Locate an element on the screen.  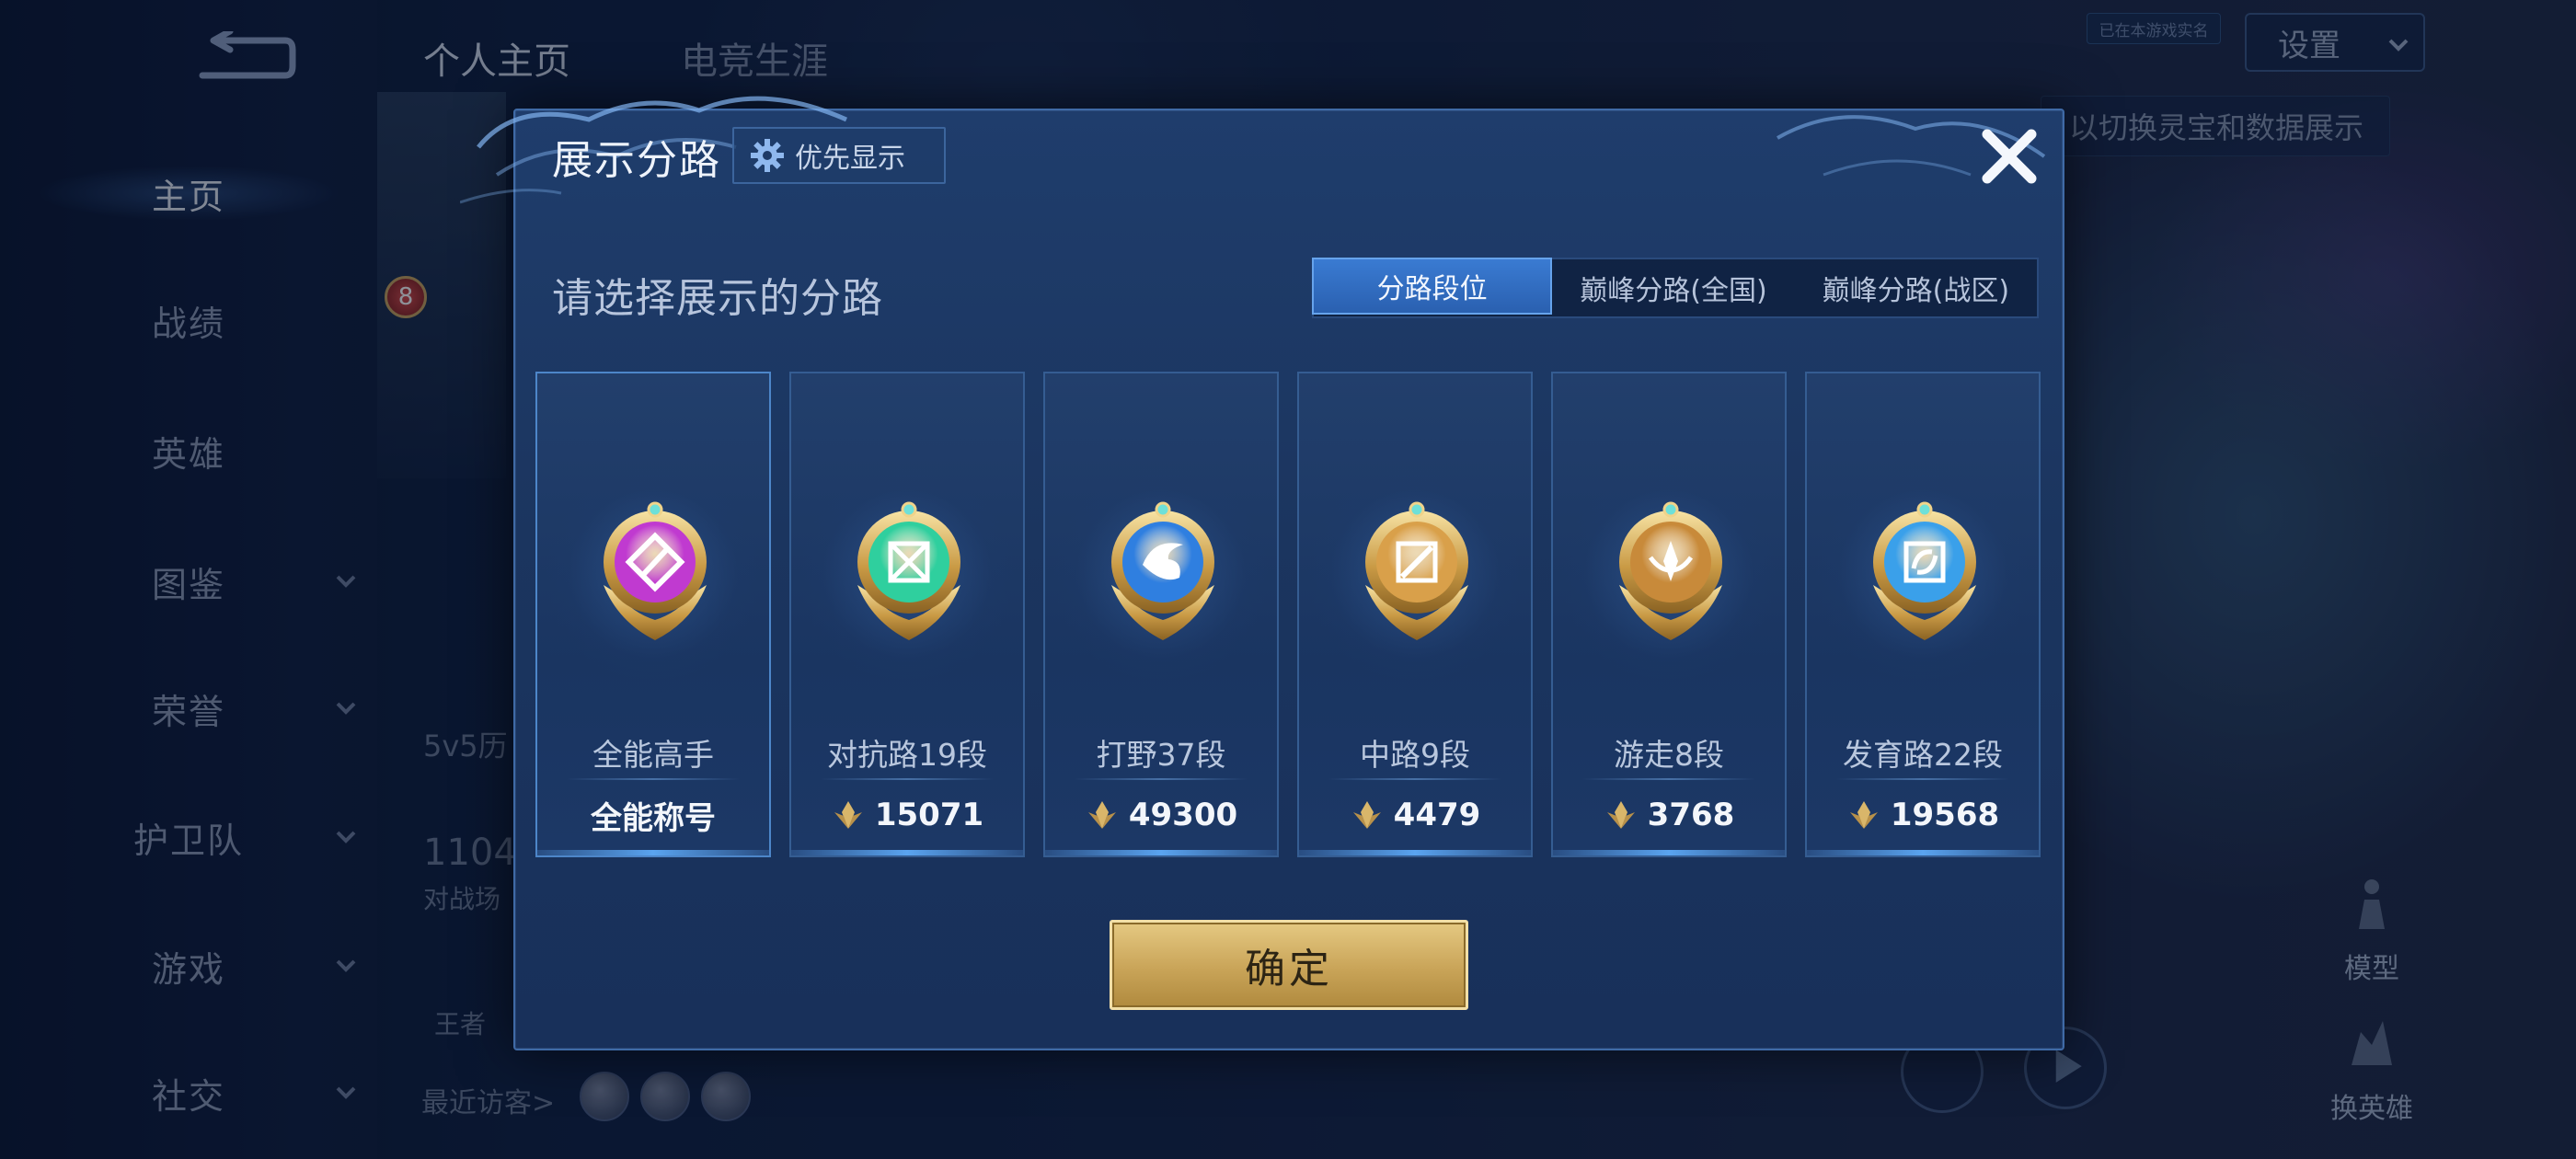
lane-rank-label: 发育路22段 is located at coordinates (1923, 755).